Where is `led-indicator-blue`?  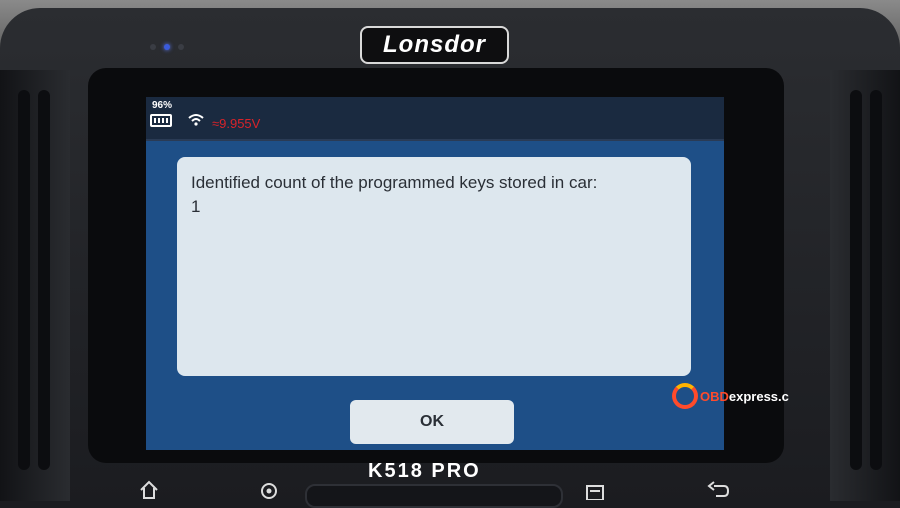 led-indicator-blue is located at coordinates (167, 47).